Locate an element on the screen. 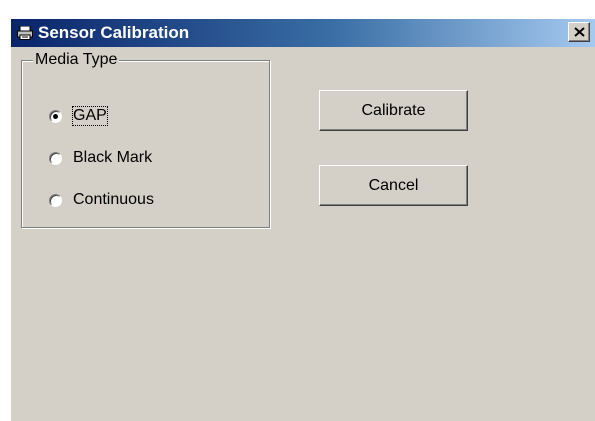 The image size is (595, 421). radio-black-mark-label: Black Mark is located at coordinates (112, 158).